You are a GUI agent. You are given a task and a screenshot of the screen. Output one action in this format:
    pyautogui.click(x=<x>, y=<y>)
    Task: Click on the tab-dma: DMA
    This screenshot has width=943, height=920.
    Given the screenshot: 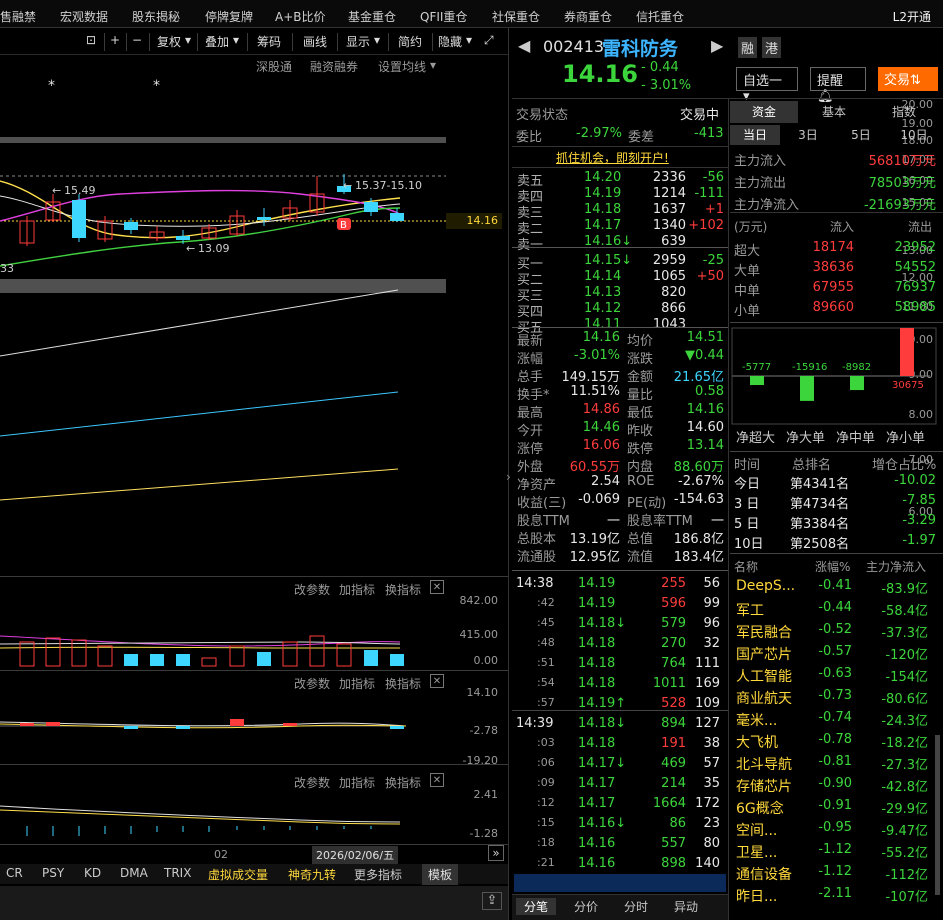 What is the action you would take?
    pyautogui.click(x=134, y=873)
    